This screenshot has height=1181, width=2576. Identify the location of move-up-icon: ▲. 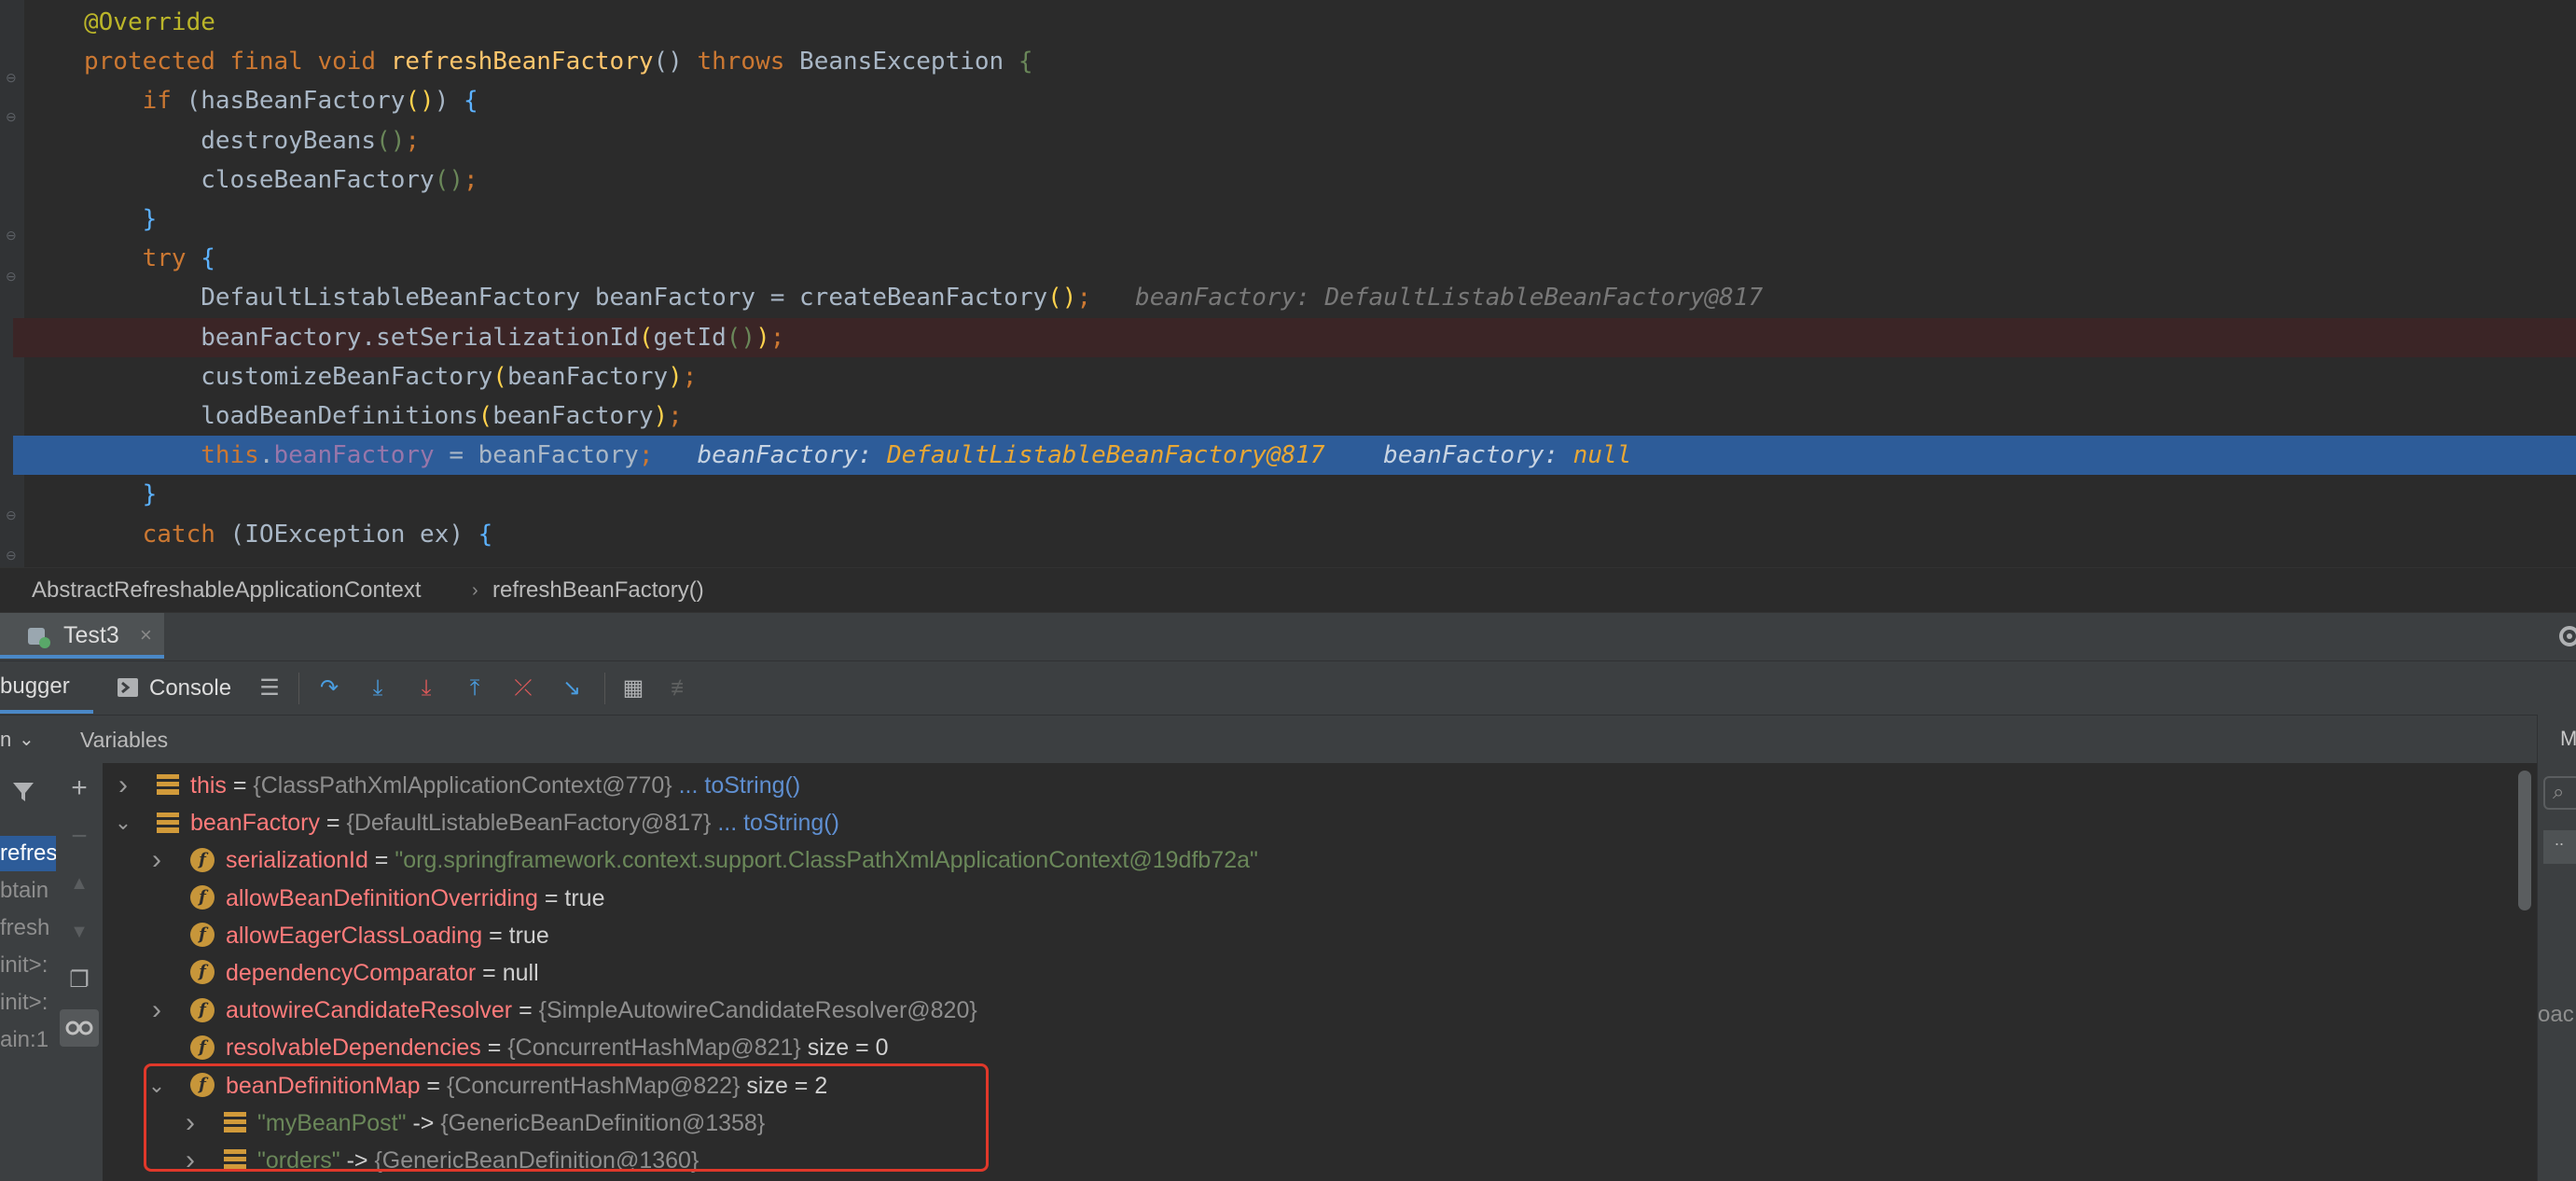
(79, 883).